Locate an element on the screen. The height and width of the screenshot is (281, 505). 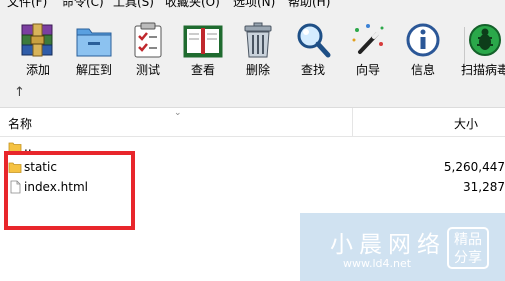
wizard-label: 向导 is located at coordinates (367, 70).